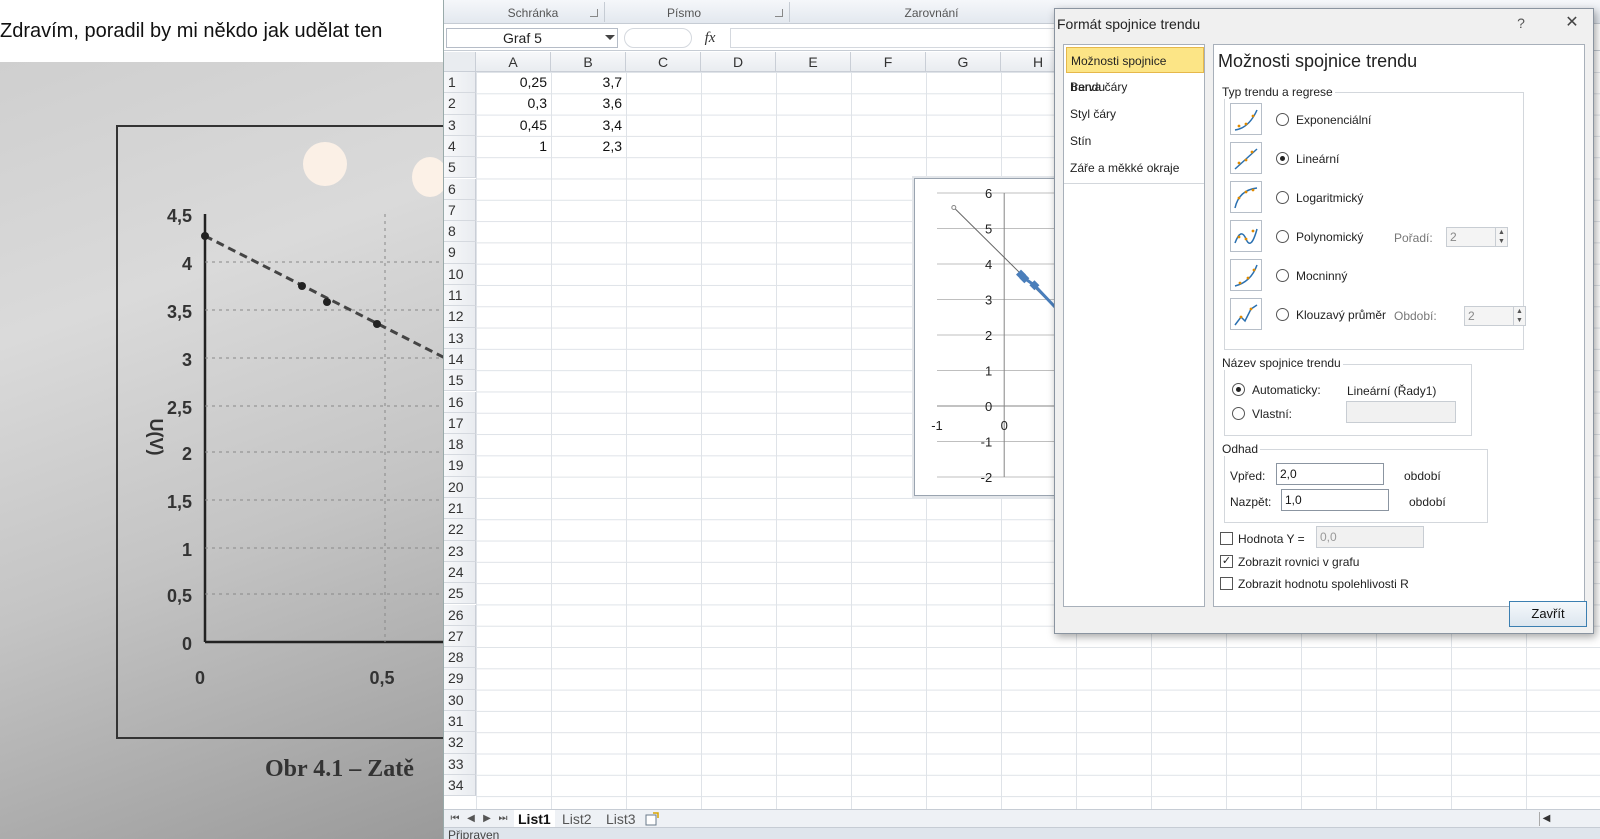 This screenshot has width=1600, height=839. Describe the element at coordinates (710, 38) in the screenshot. I see `function-icon: fx` at that location.